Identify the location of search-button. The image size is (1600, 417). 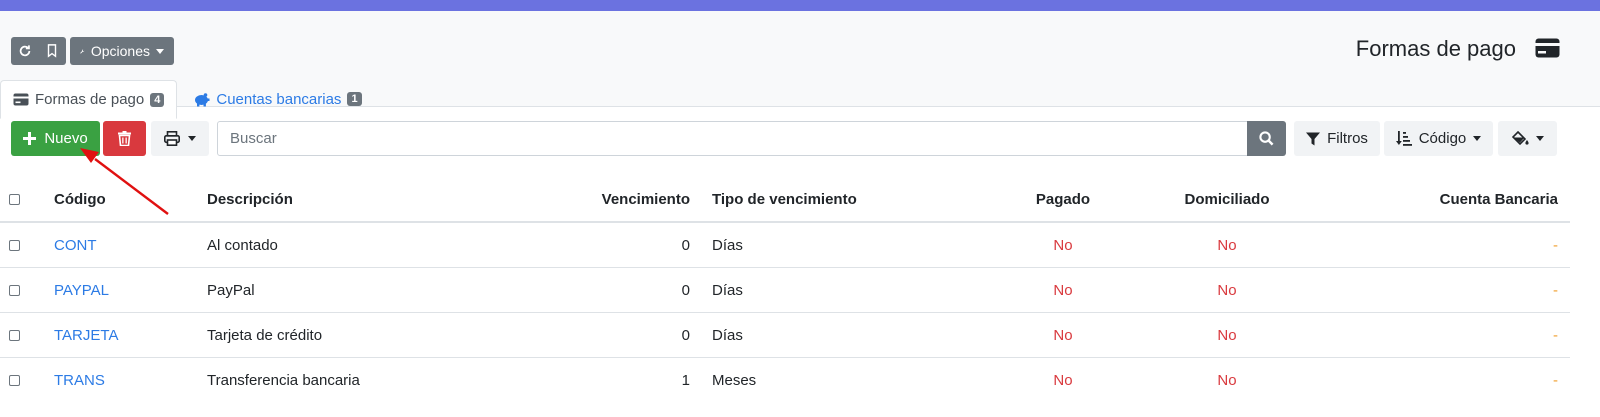
(1266, 138).